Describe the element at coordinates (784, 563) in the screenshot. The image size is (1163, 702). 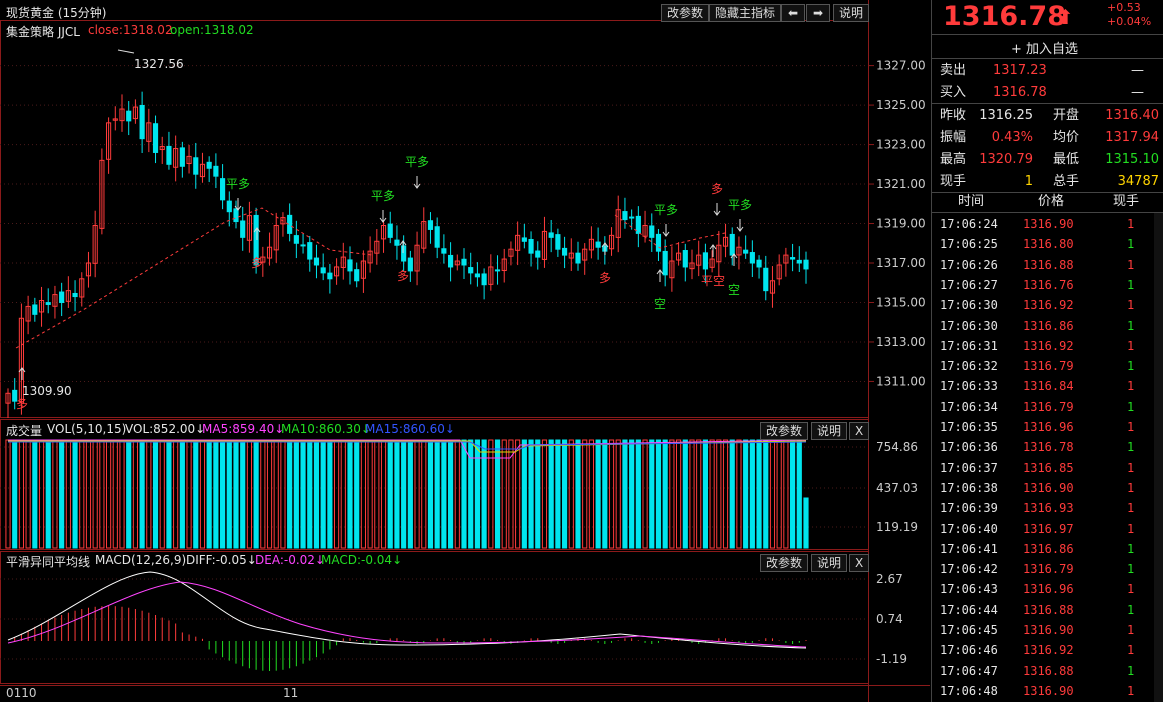
I see `macd-params-button: 改参数` at that location.